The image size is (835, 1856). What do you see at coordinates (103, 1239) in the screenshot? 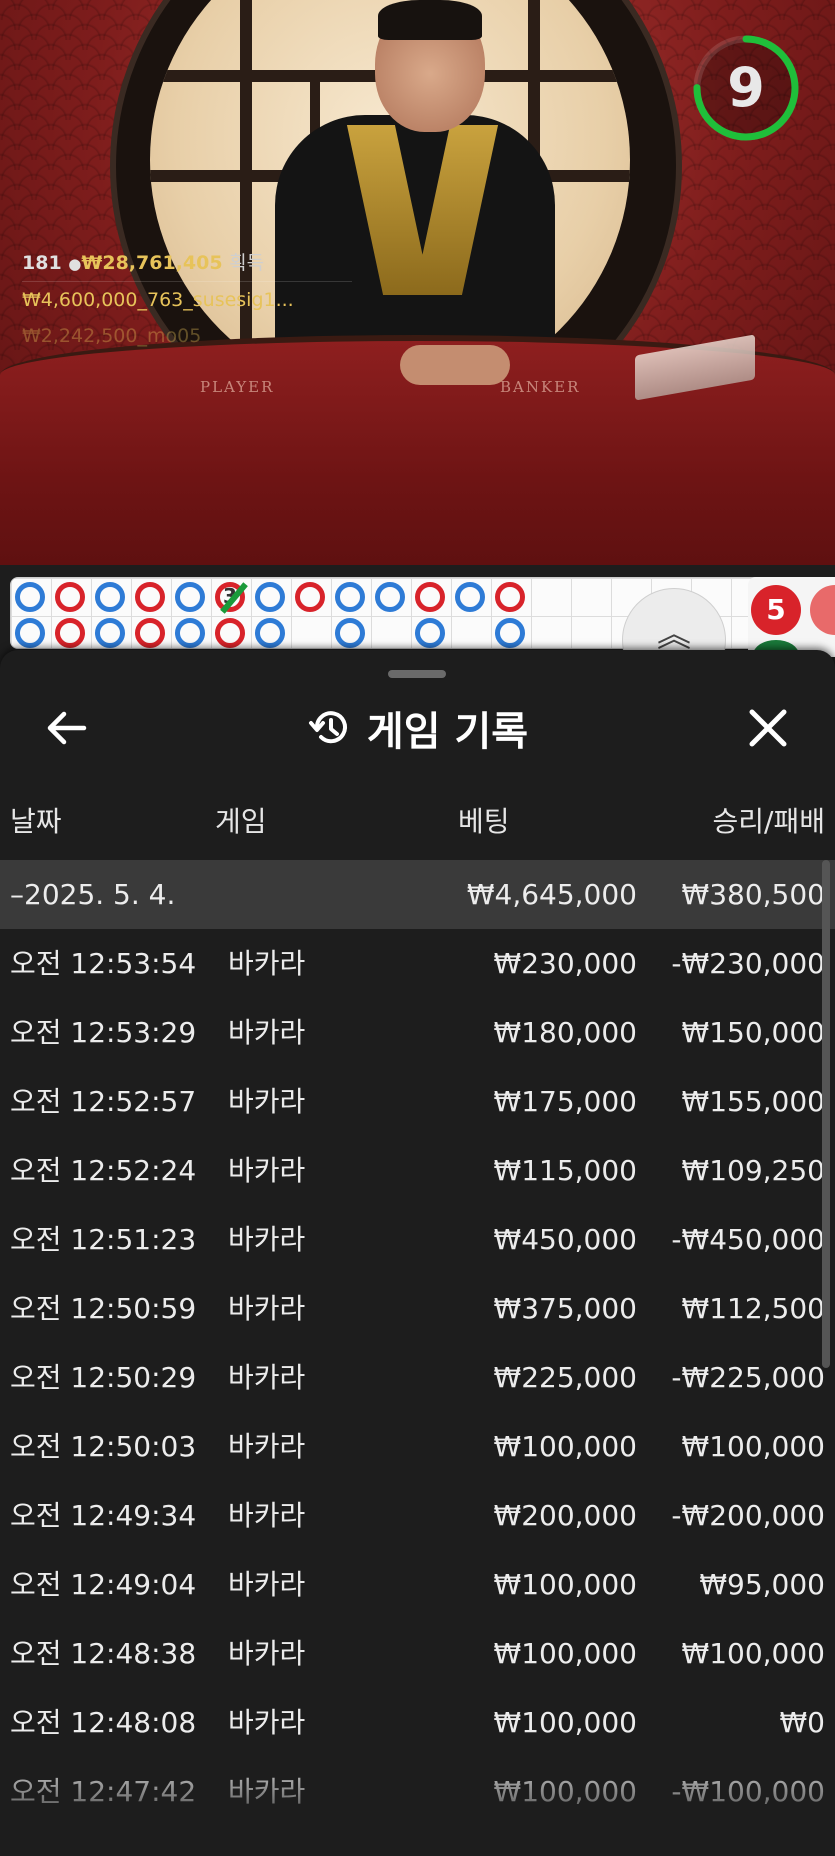
I see `row-time: 오전 12:51:23` at bounding box center [103, 1239].